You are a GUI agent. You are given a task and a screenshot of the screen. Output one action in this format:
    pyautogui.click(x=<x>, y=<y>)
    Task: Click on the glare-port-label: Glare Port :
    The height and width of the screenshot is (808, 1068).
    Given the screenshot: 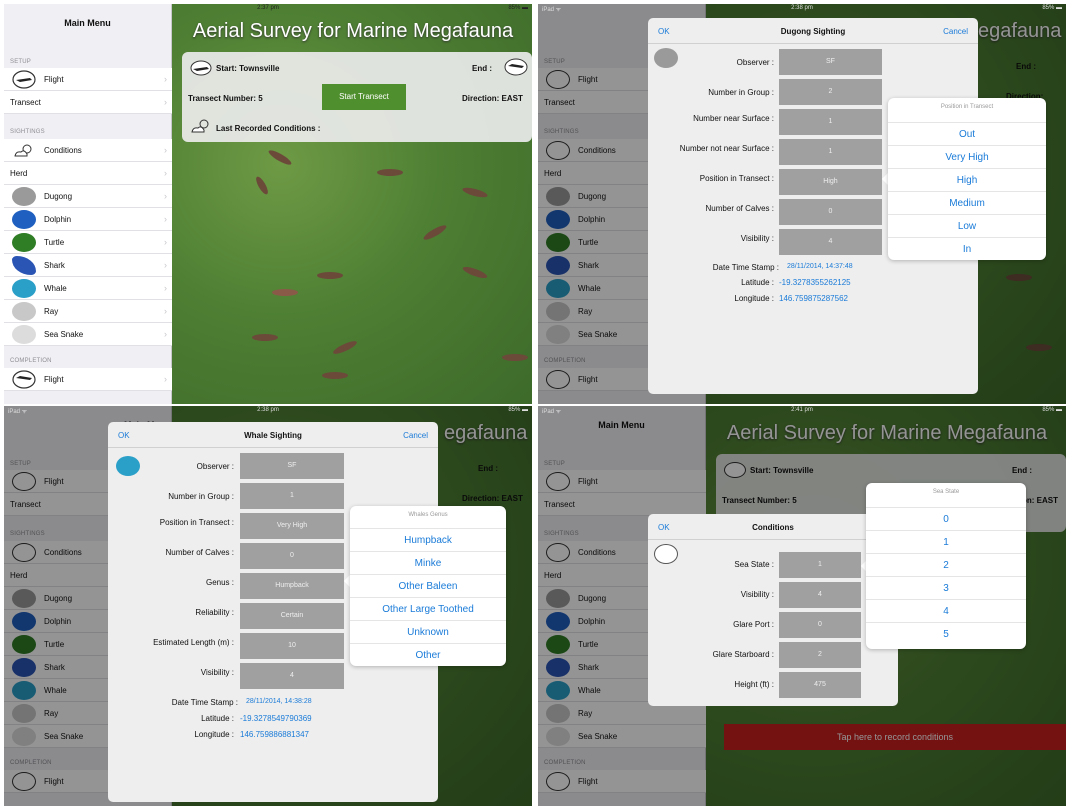 What is the action you would take?
    pyautogui.click(x=753, y=624)
    